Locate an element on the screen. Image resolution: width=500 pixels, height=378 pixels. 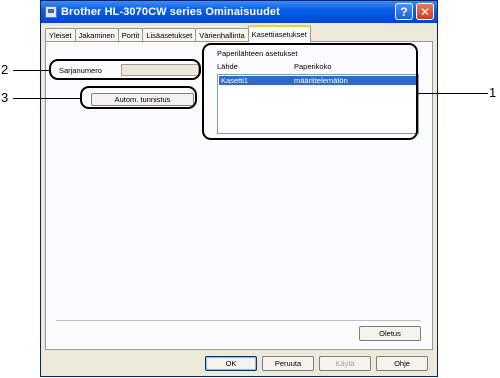
tab-advanced: Lisäasetukset is located at coordinates (169, 35).